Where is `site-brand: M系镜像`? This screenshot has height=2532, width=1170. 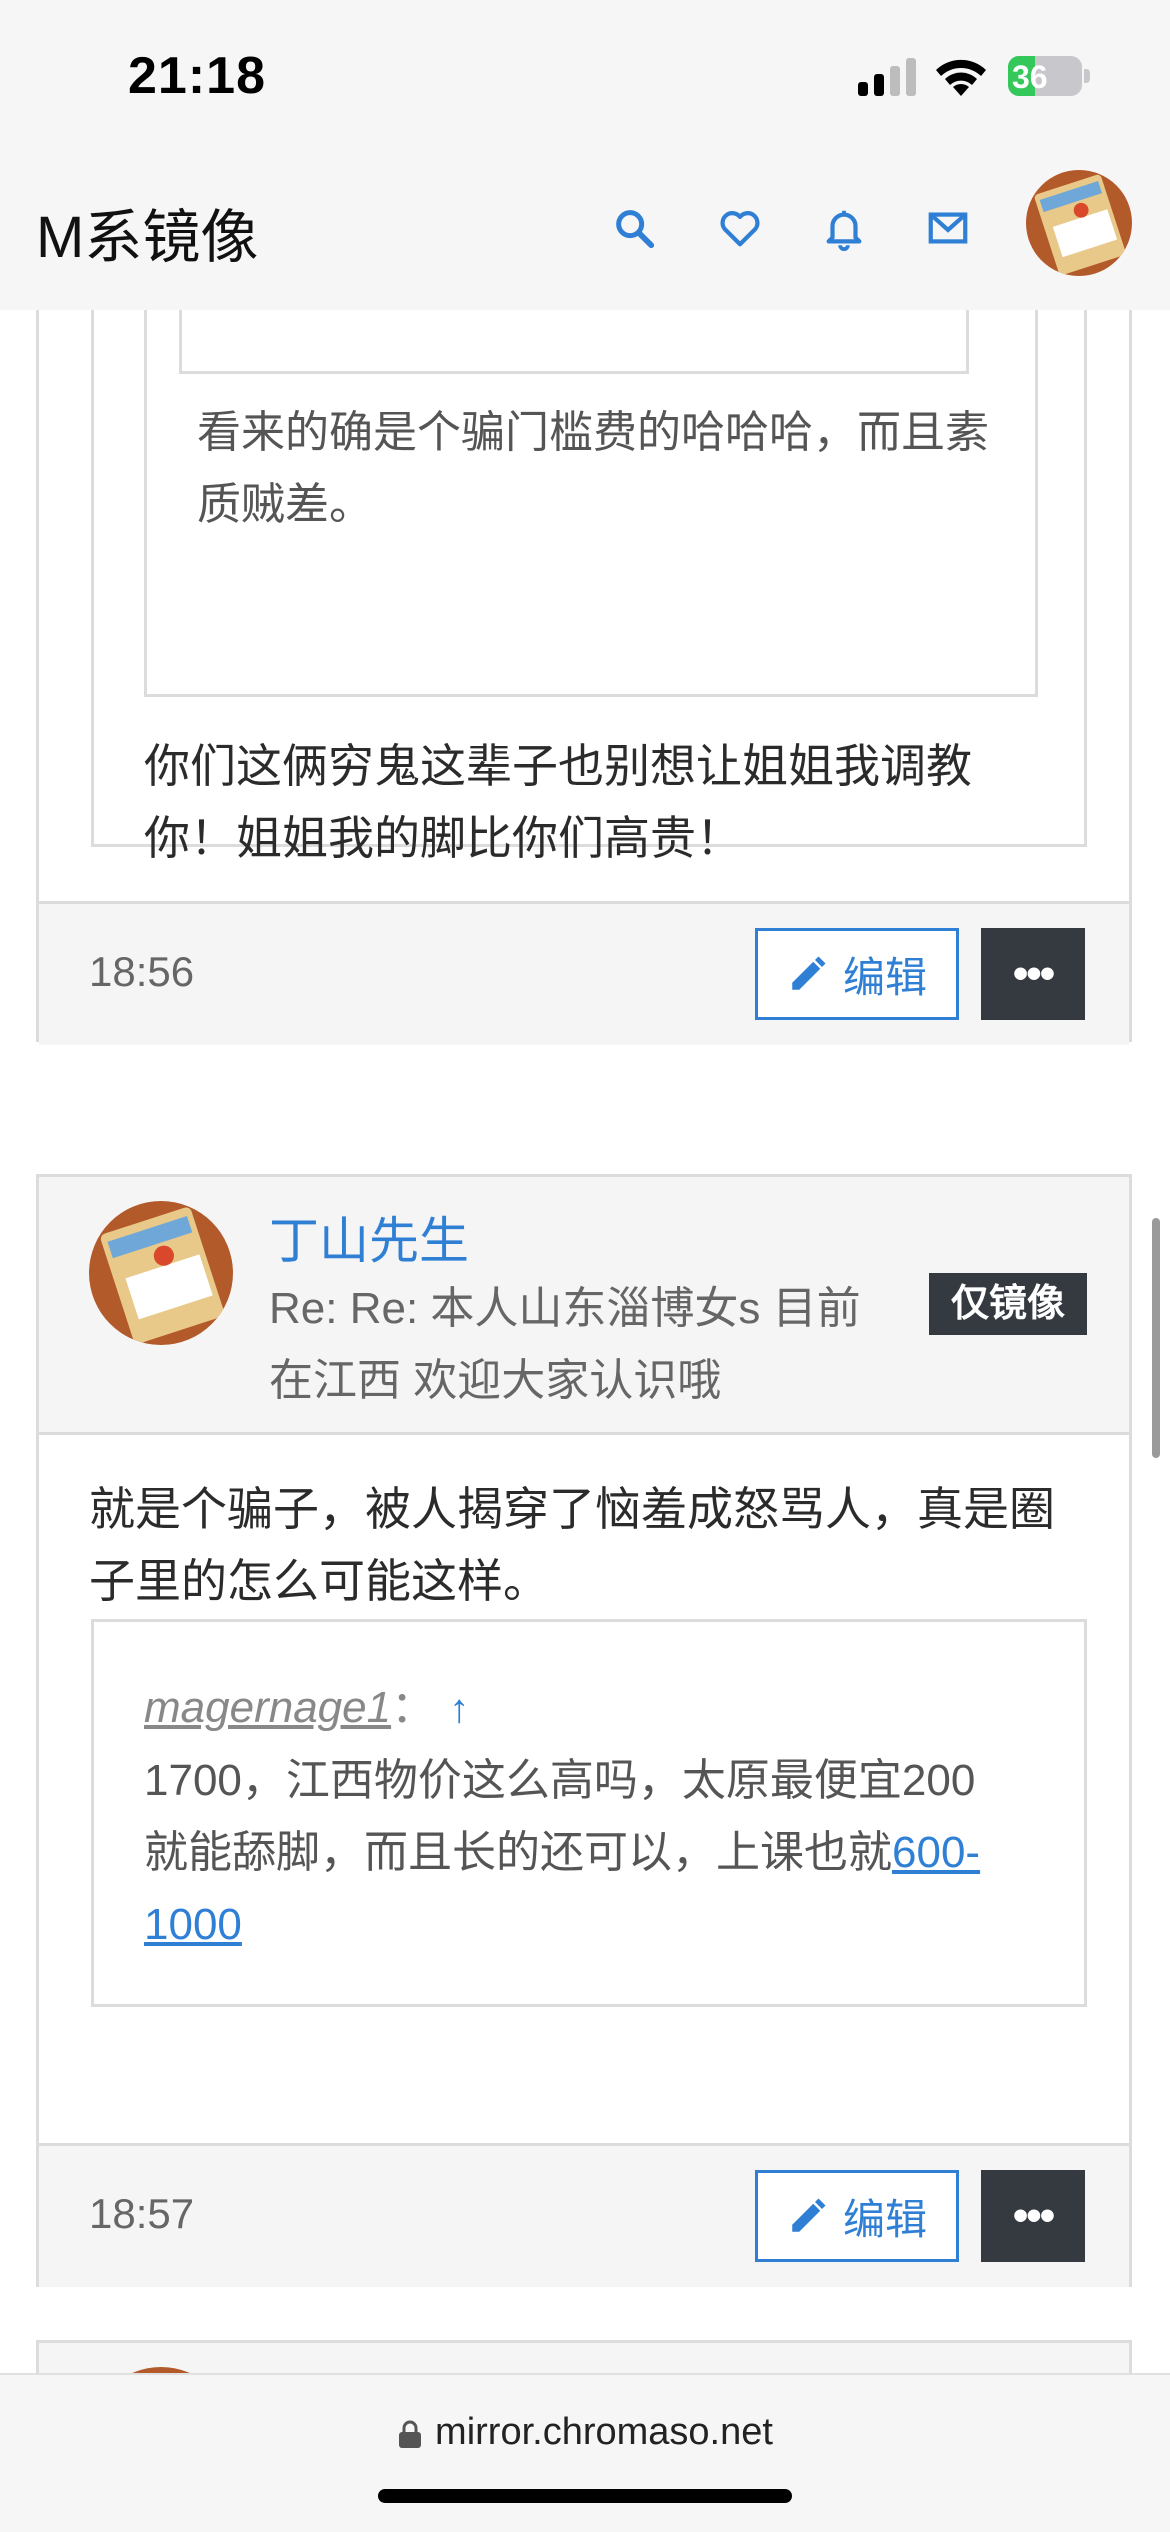 site-brand: M系镜像 is located at coordinates (147, 232).